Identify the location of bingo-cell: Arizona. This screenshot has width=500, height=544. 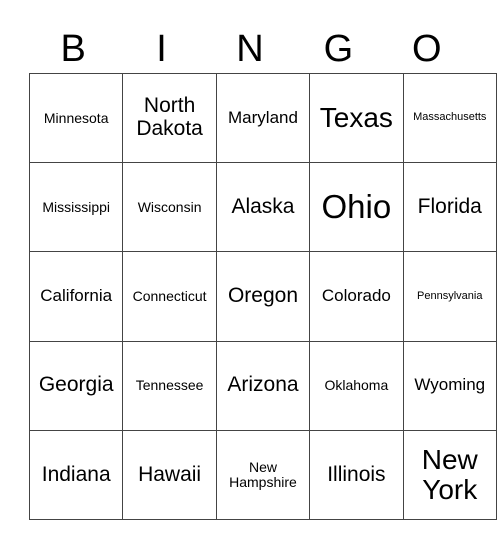
(263, 385).